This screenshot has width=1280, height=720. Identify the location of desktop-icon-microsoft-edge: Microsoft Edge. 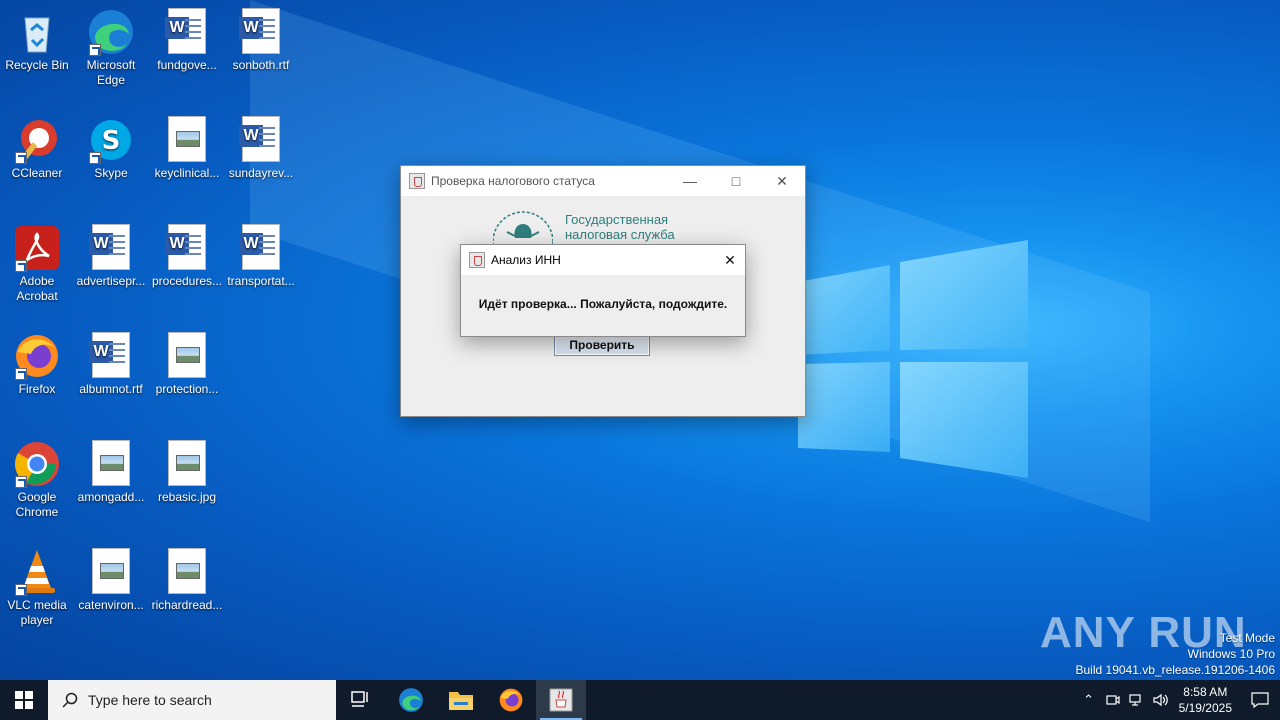
(111, 48).